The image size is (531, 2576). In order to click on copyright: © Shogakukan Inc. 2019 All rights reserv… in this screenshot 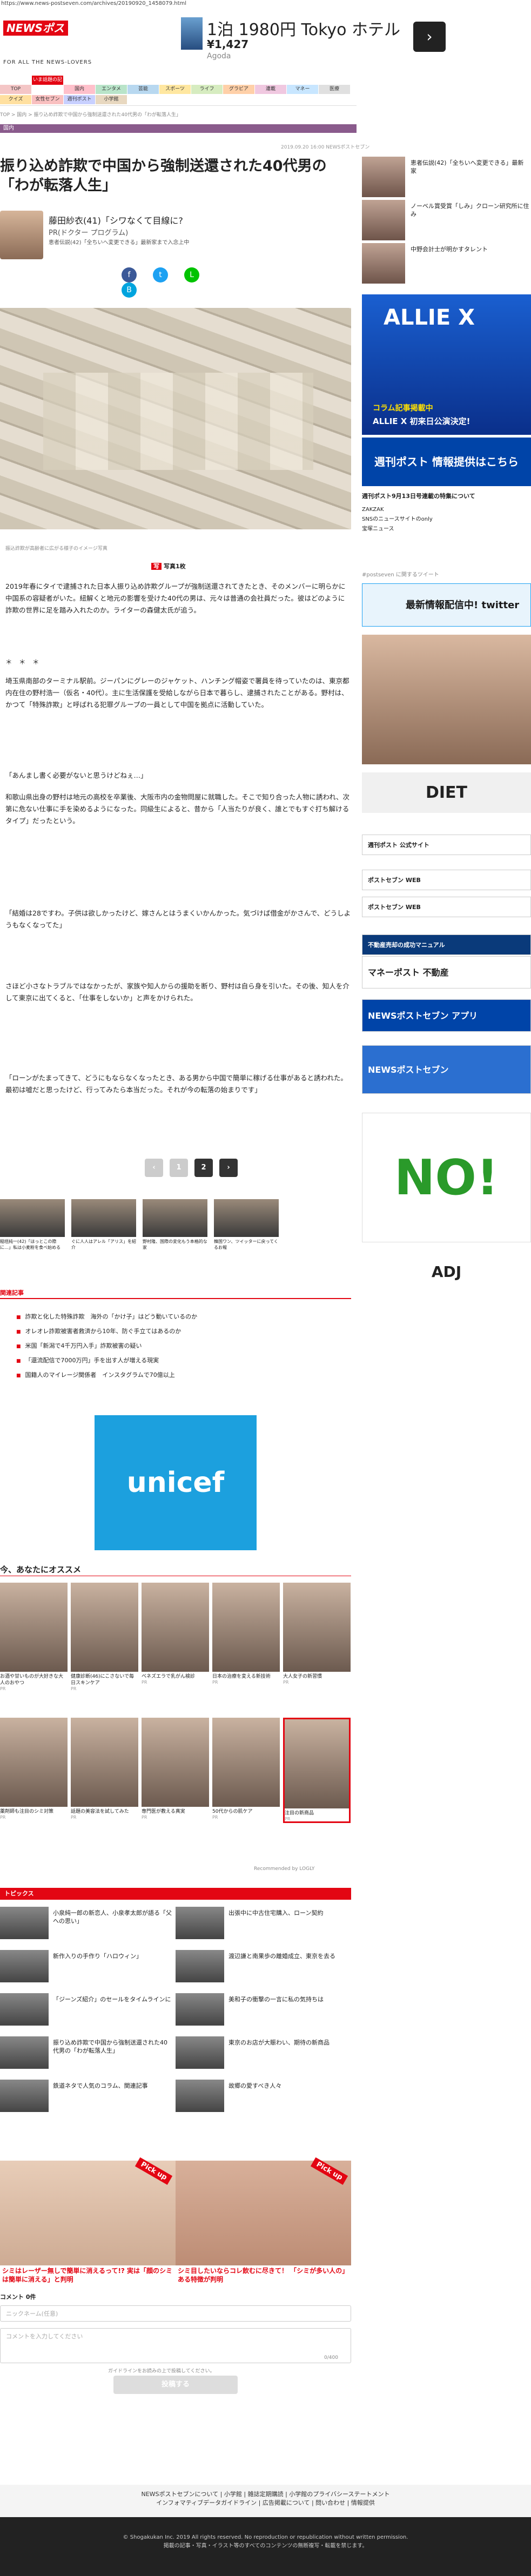, I will do `click(265, 2537)`.